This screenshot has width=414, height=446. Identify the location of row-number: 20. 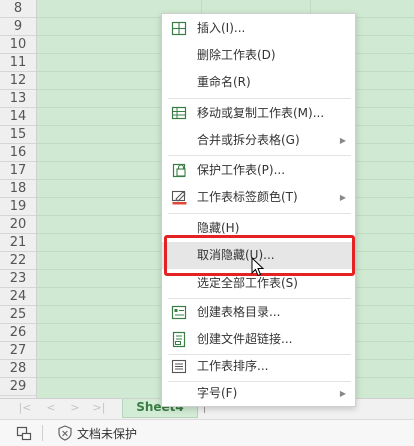
(18, 225).